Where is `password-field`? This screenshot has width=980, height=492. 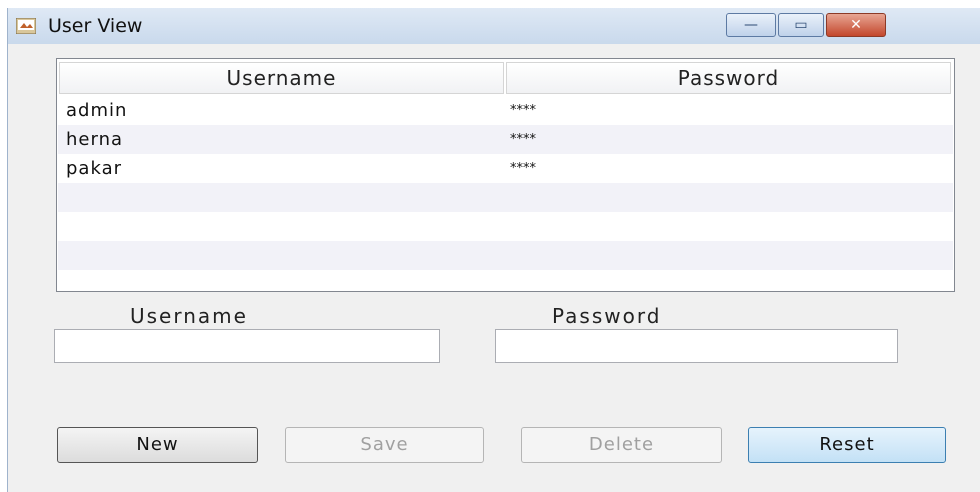
password-field is located at coordinates (696, 346).